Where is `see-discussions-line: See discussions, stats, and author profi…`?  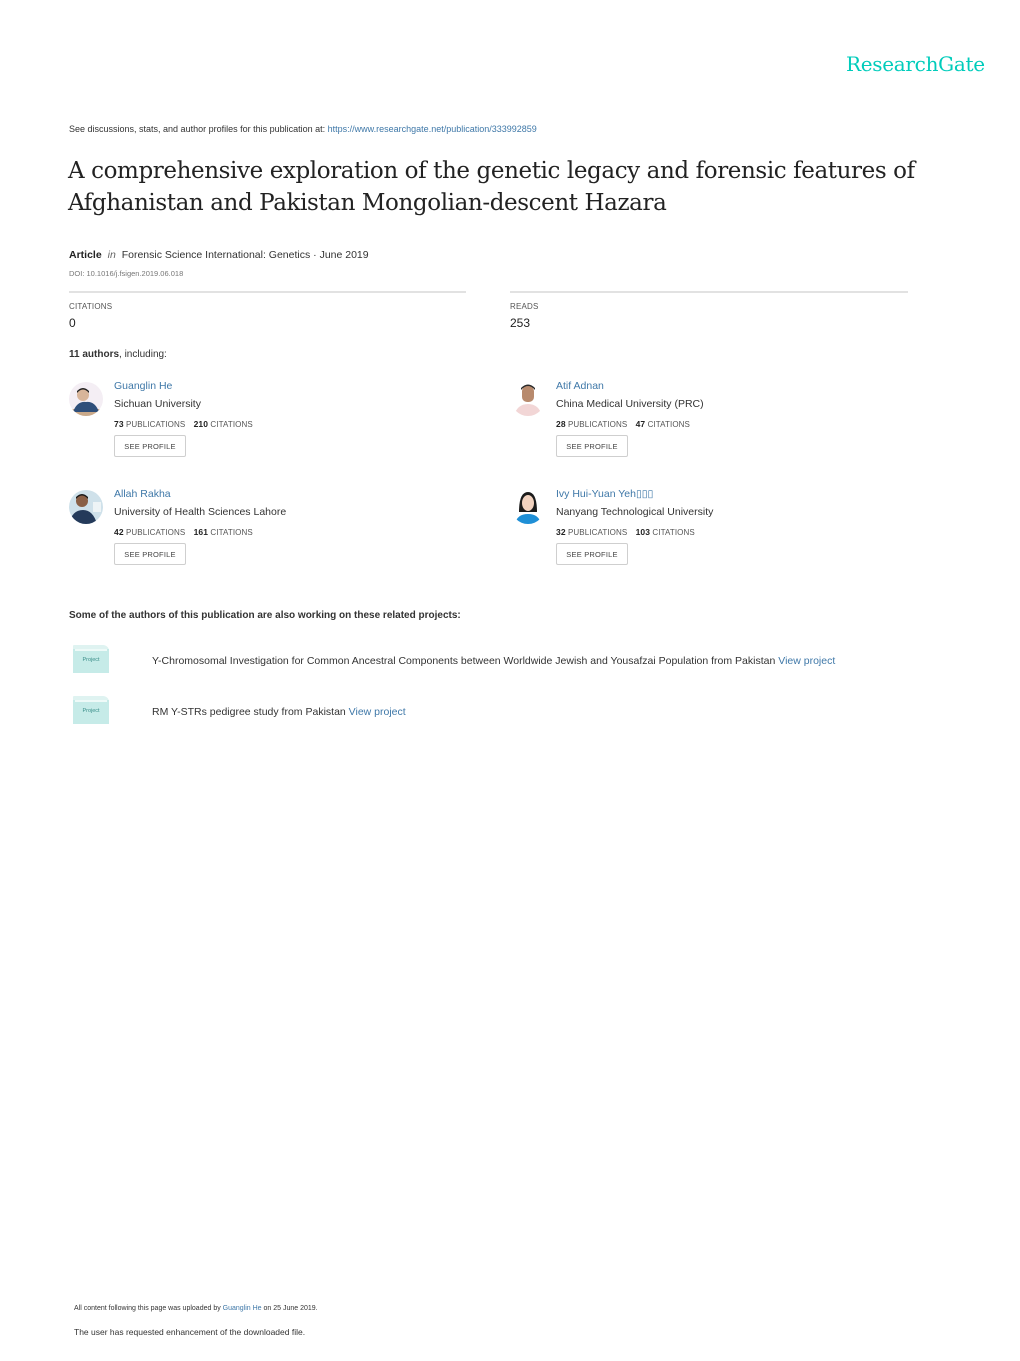 see-discussions-line: See discussions, stats, and author profi… is located at coordinates (303, 129).